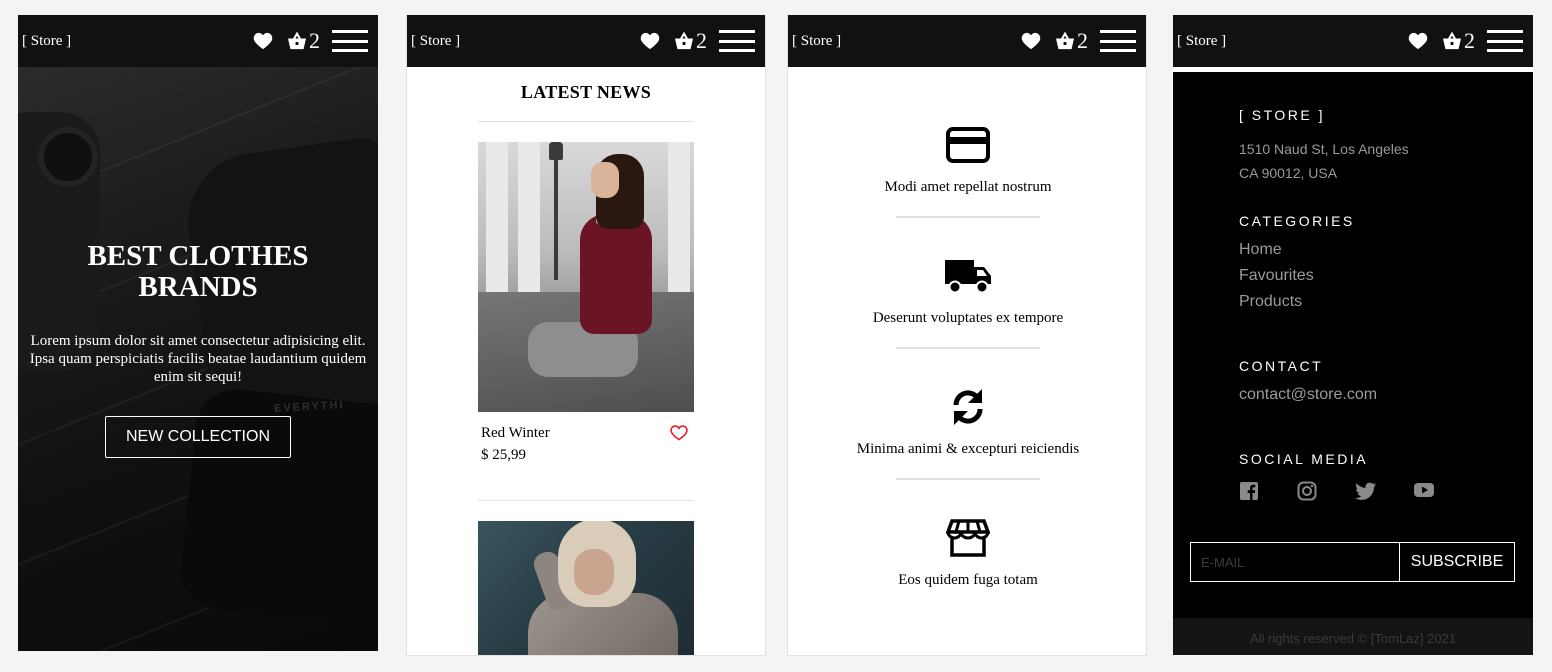 This screenshot has height=672, width=1552. What do you see at coordinates (967, 433) in the screenshot?
I see `feature-item: Minima animi & excepturi reiciendis` at bounding box center [967, 433].